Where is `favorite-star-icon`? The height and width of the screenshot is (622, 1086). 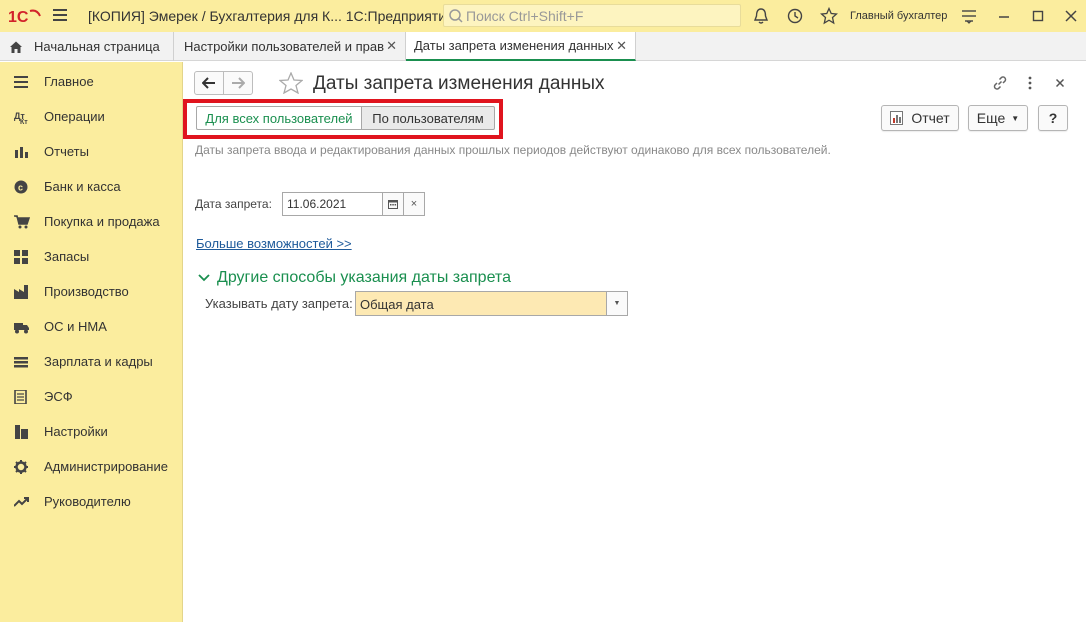 favorite-star-icon is located at coordinates (291, 83).